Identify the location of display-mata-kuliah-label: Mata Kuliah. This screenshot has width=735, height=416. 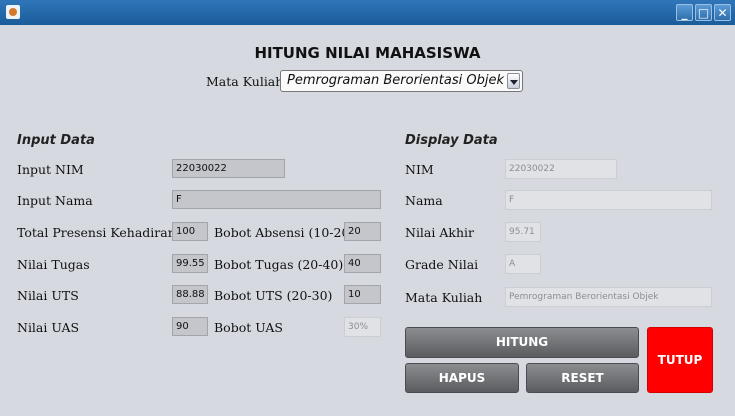
(444, 297).